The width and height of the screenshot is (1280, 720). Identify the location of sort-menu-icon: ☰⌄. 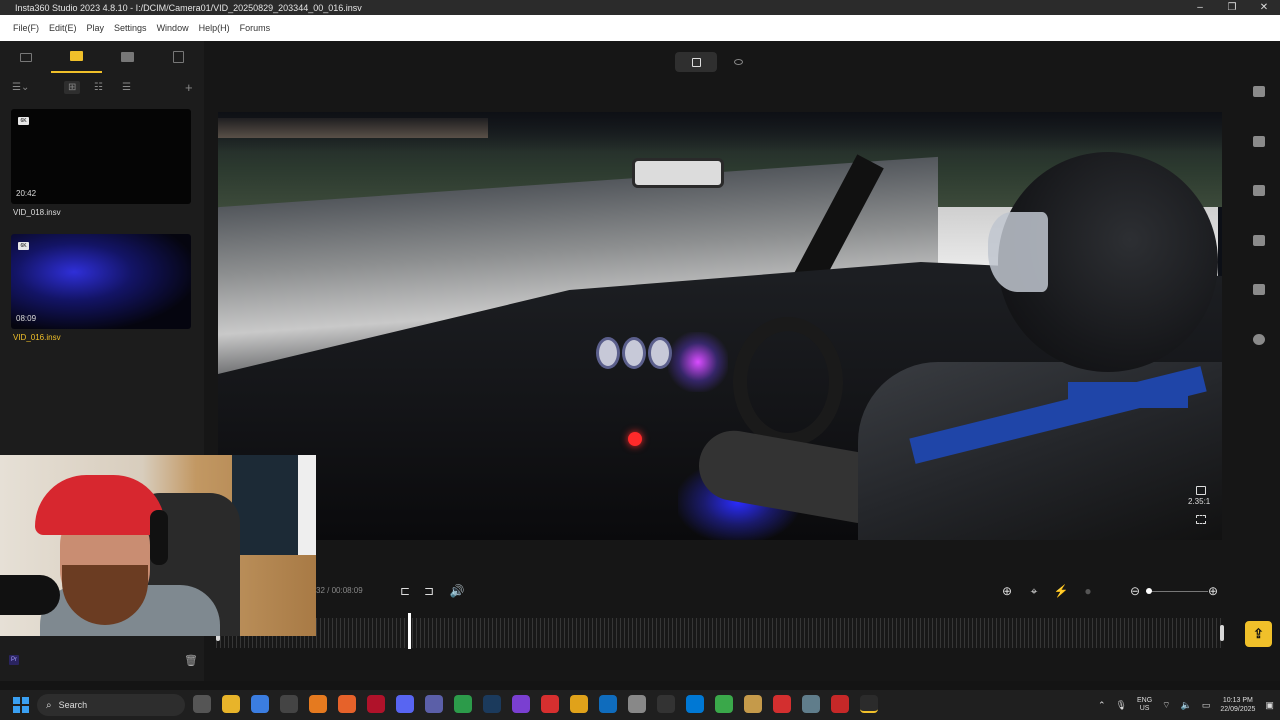
(20, 87).